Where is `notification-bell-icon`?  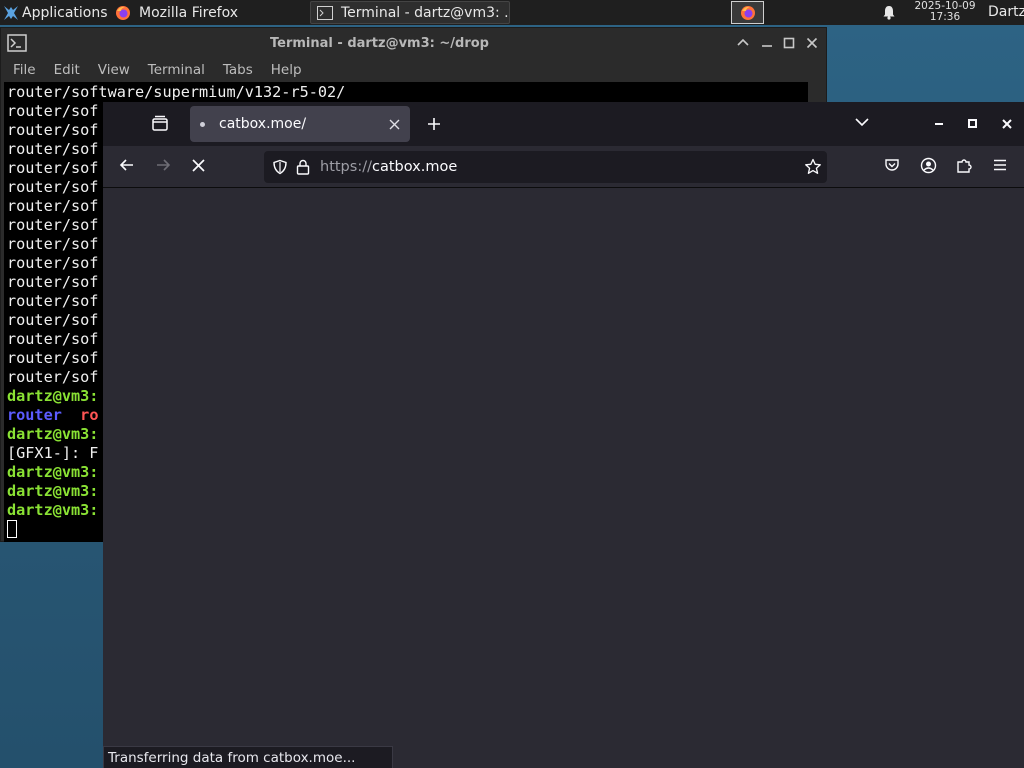 notification-bell-icon is located at coordinates (889, 12).